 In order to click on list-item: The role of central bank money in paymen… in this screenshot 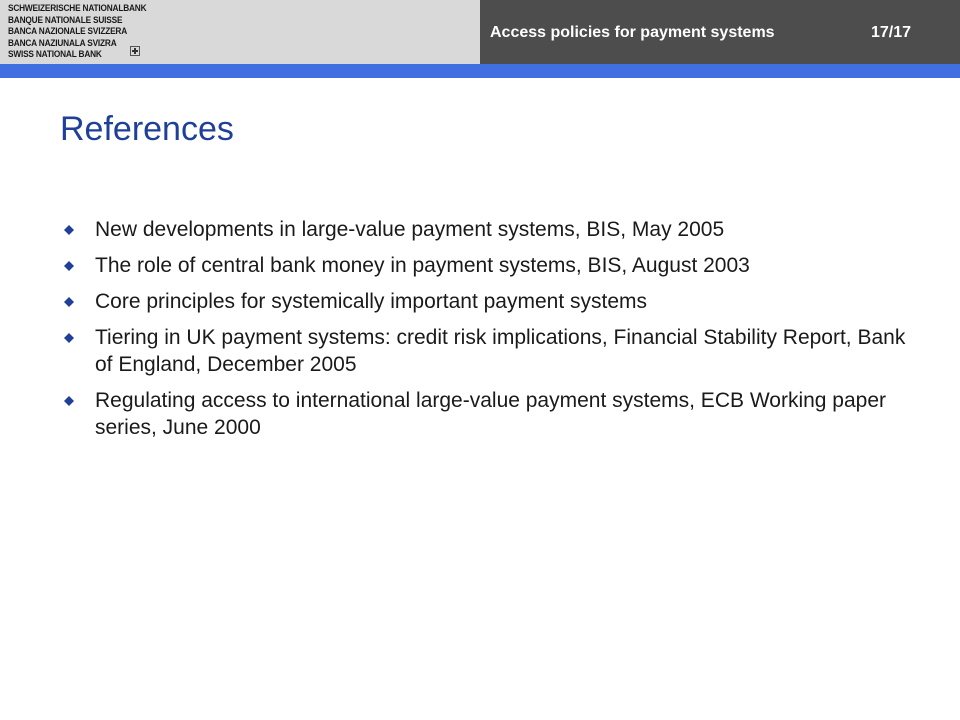, I will do `click(485, 265)`.